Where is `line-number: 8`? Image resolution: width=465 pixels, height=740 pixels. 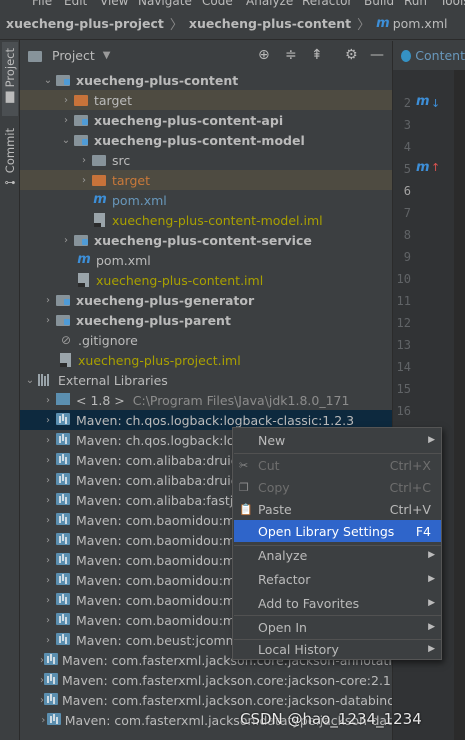 line-number: 8 is located at coordinates (407, 235).